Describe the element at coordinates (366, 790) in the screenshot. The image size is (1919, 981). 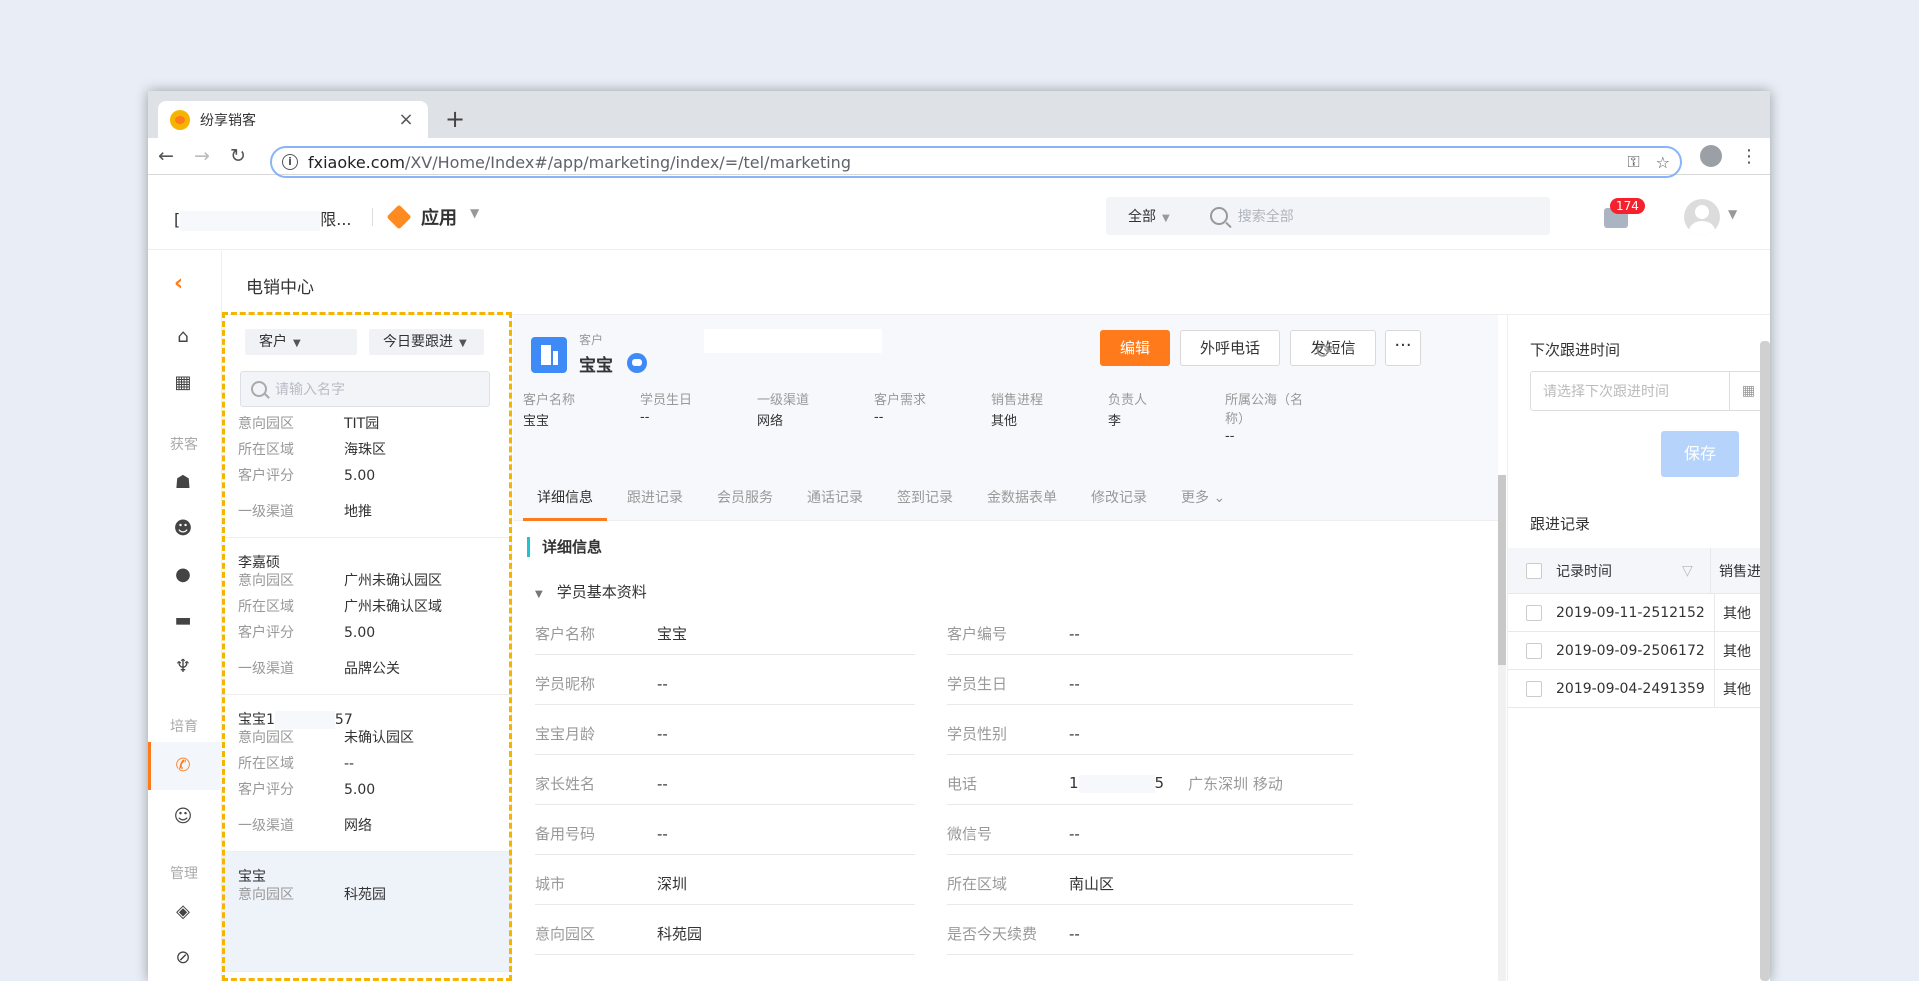
I see `card-field-score: 客户评分 5.00` at that location.